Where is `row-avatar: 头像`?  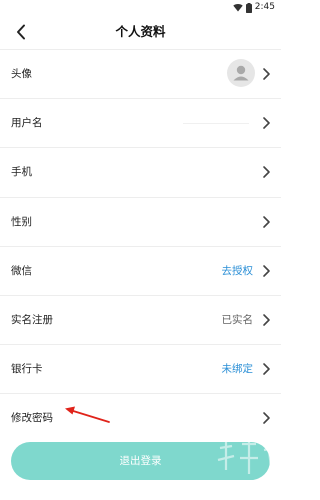
row-avatar: 头像 is located at coordinates (140, 73).